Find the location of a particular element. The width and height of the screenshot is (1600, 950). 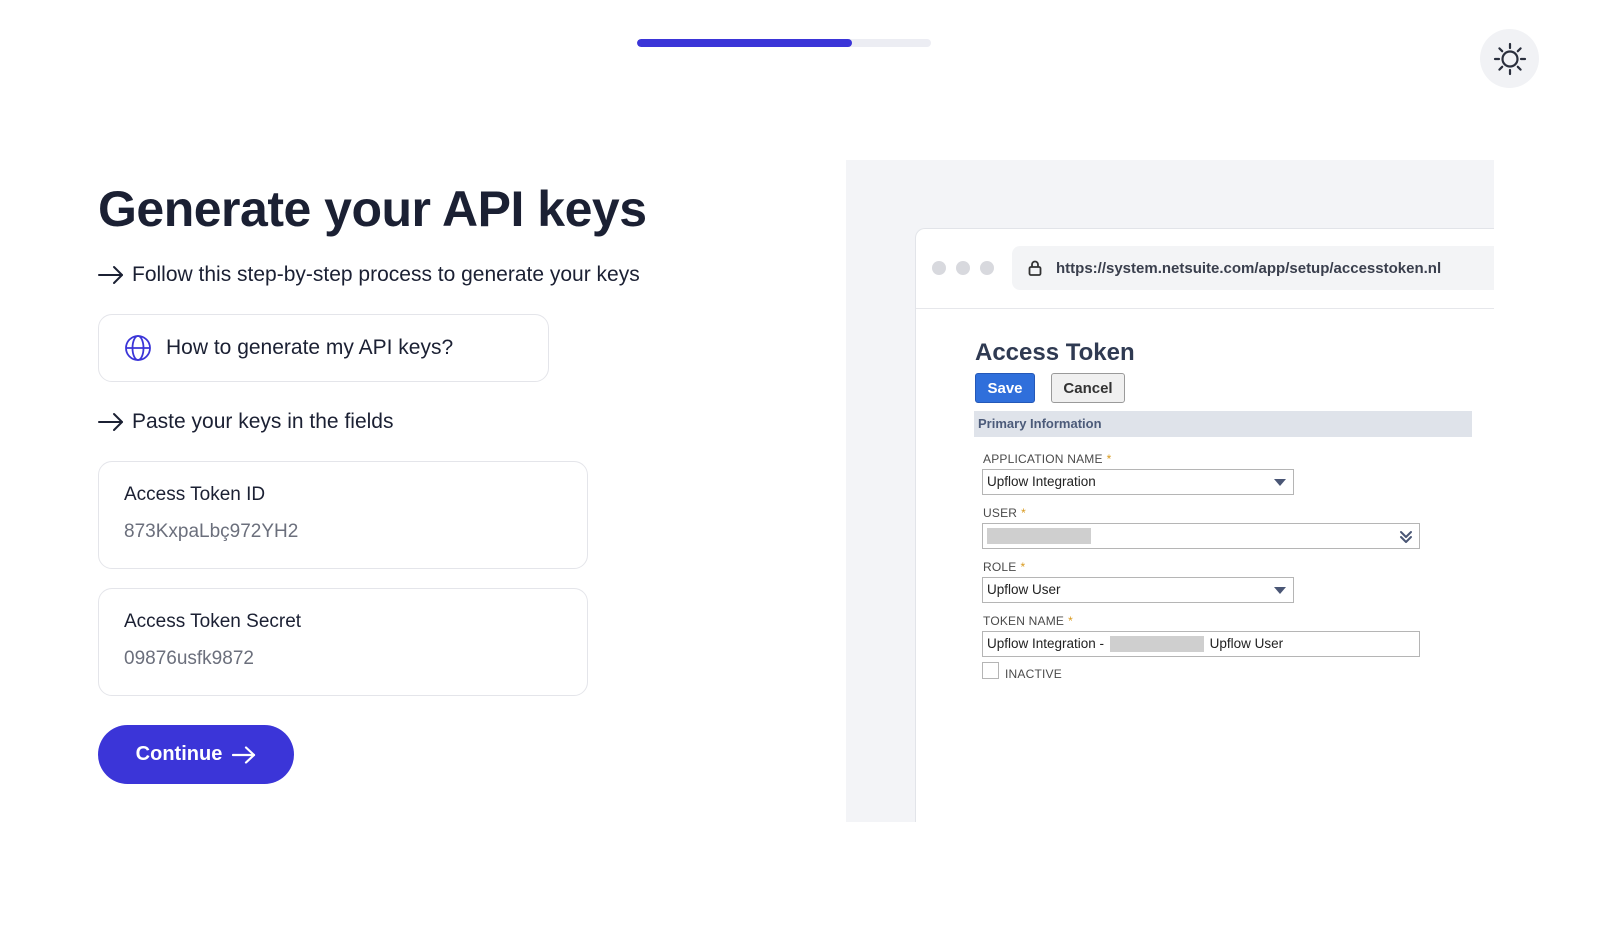

token-name-input: Upflow Integration - Upflow User is located at coordinates (1201, 644).